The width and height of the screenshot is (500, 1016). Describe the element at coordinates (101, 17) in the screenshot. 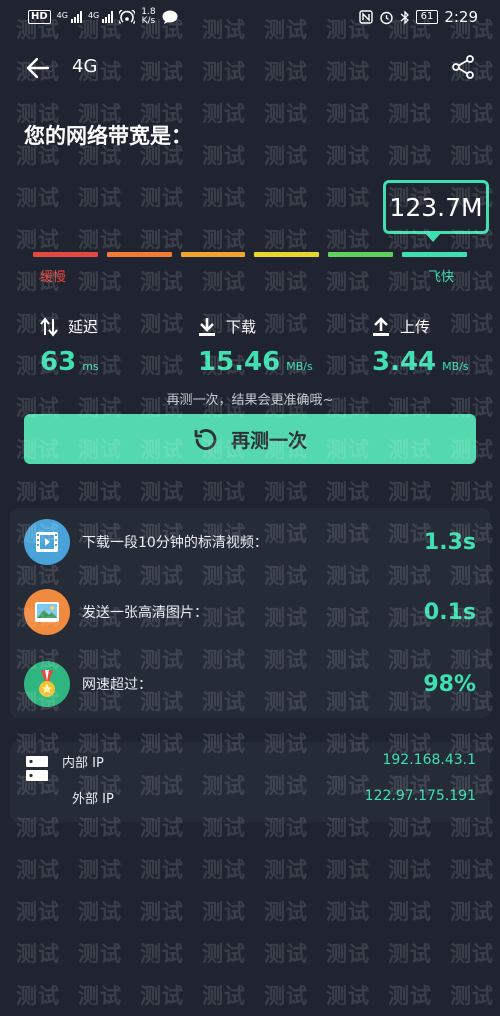

I see `signal-icon-2: 4G` at that location.